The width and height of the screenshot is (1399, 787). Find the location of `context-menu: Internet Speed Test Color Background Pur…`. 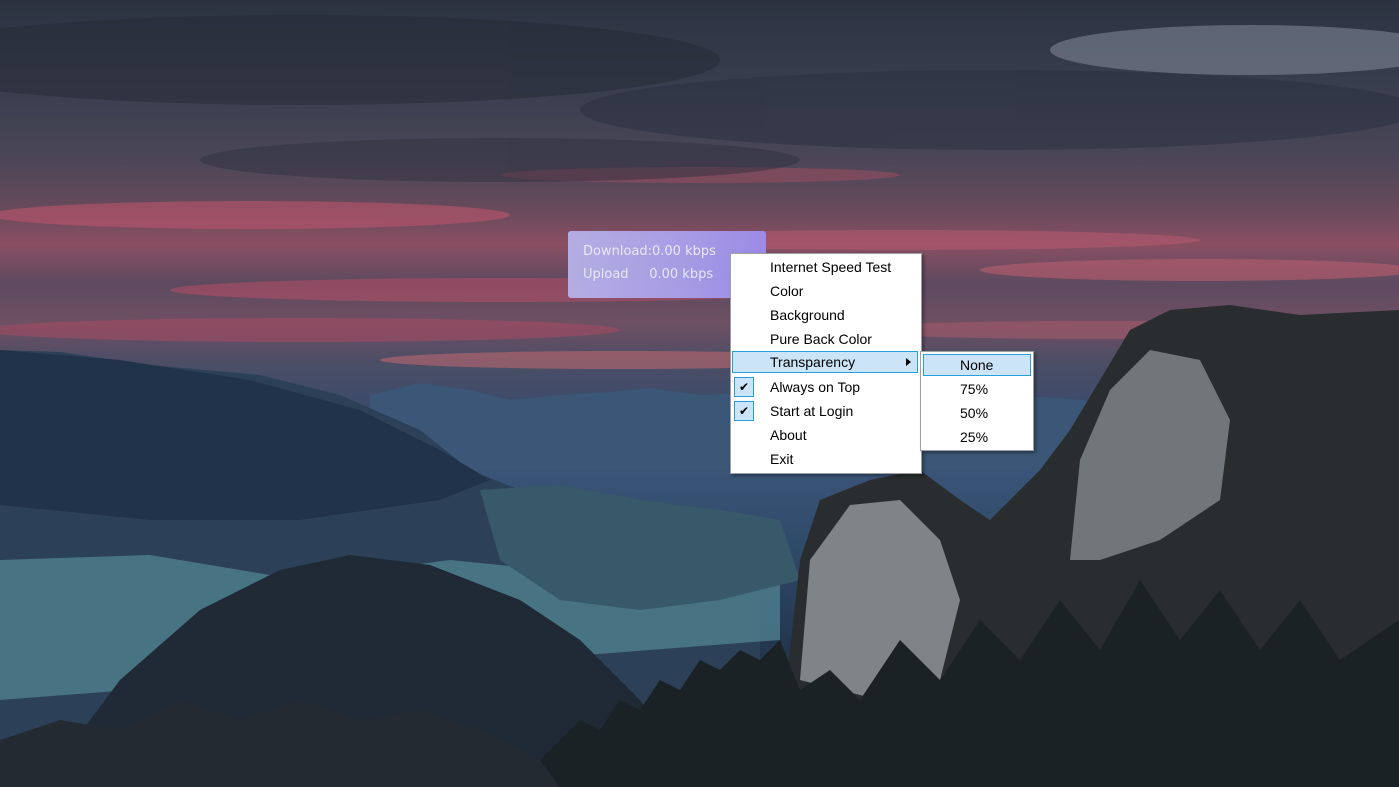

context-menu: Internet Speed Test Color Background Pur… is located at coordinates (826, 363).